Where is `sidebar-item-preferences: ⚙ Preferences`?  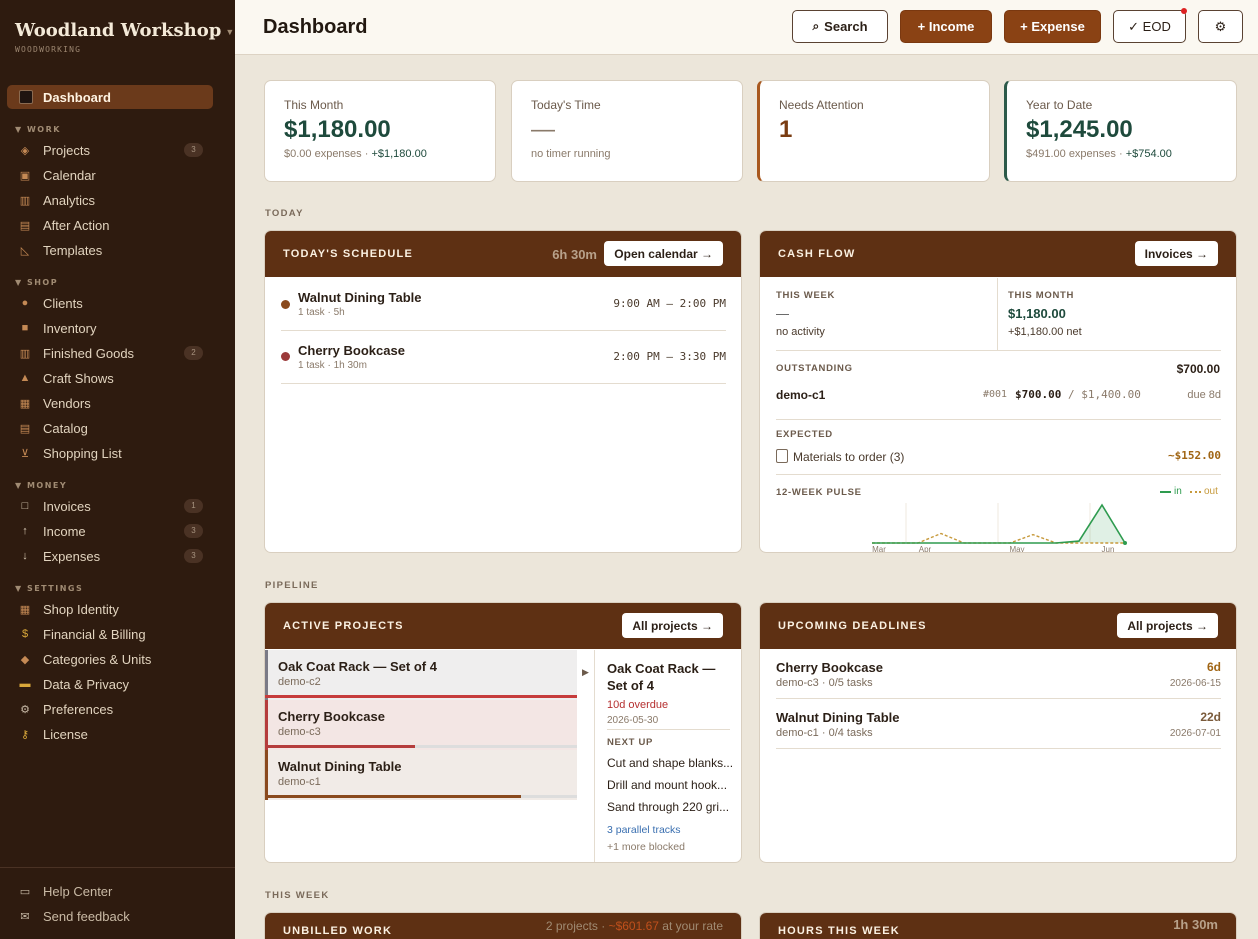 sidebar-item-preferences: ⚙ Preferences is located at coordinates (113, 709).